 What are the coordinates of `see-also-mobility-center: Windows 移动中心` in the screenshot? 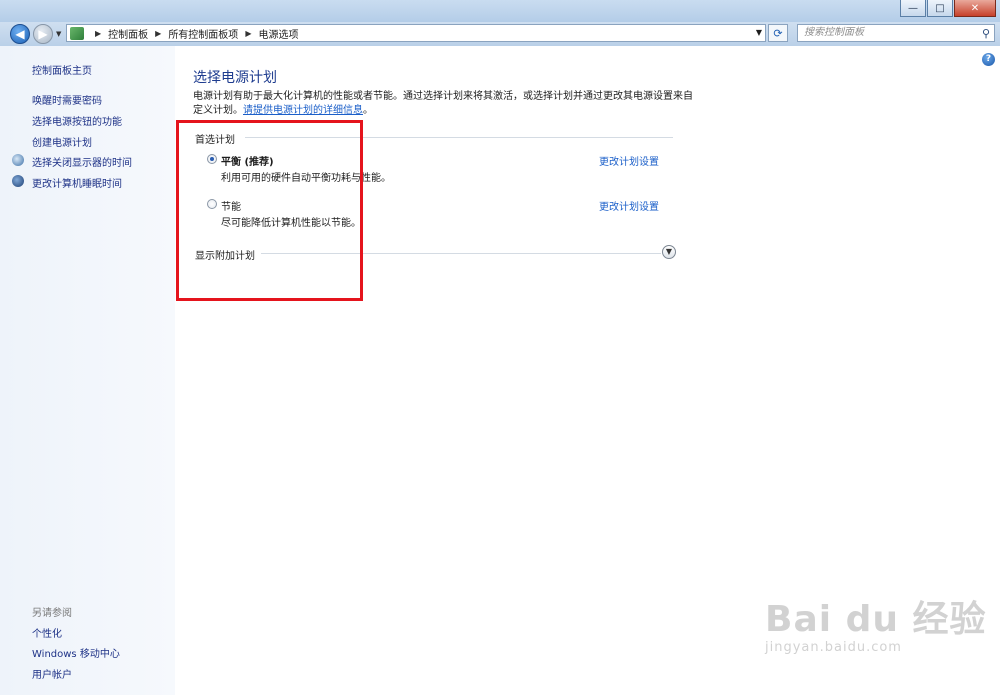 It's located at (76, 652).